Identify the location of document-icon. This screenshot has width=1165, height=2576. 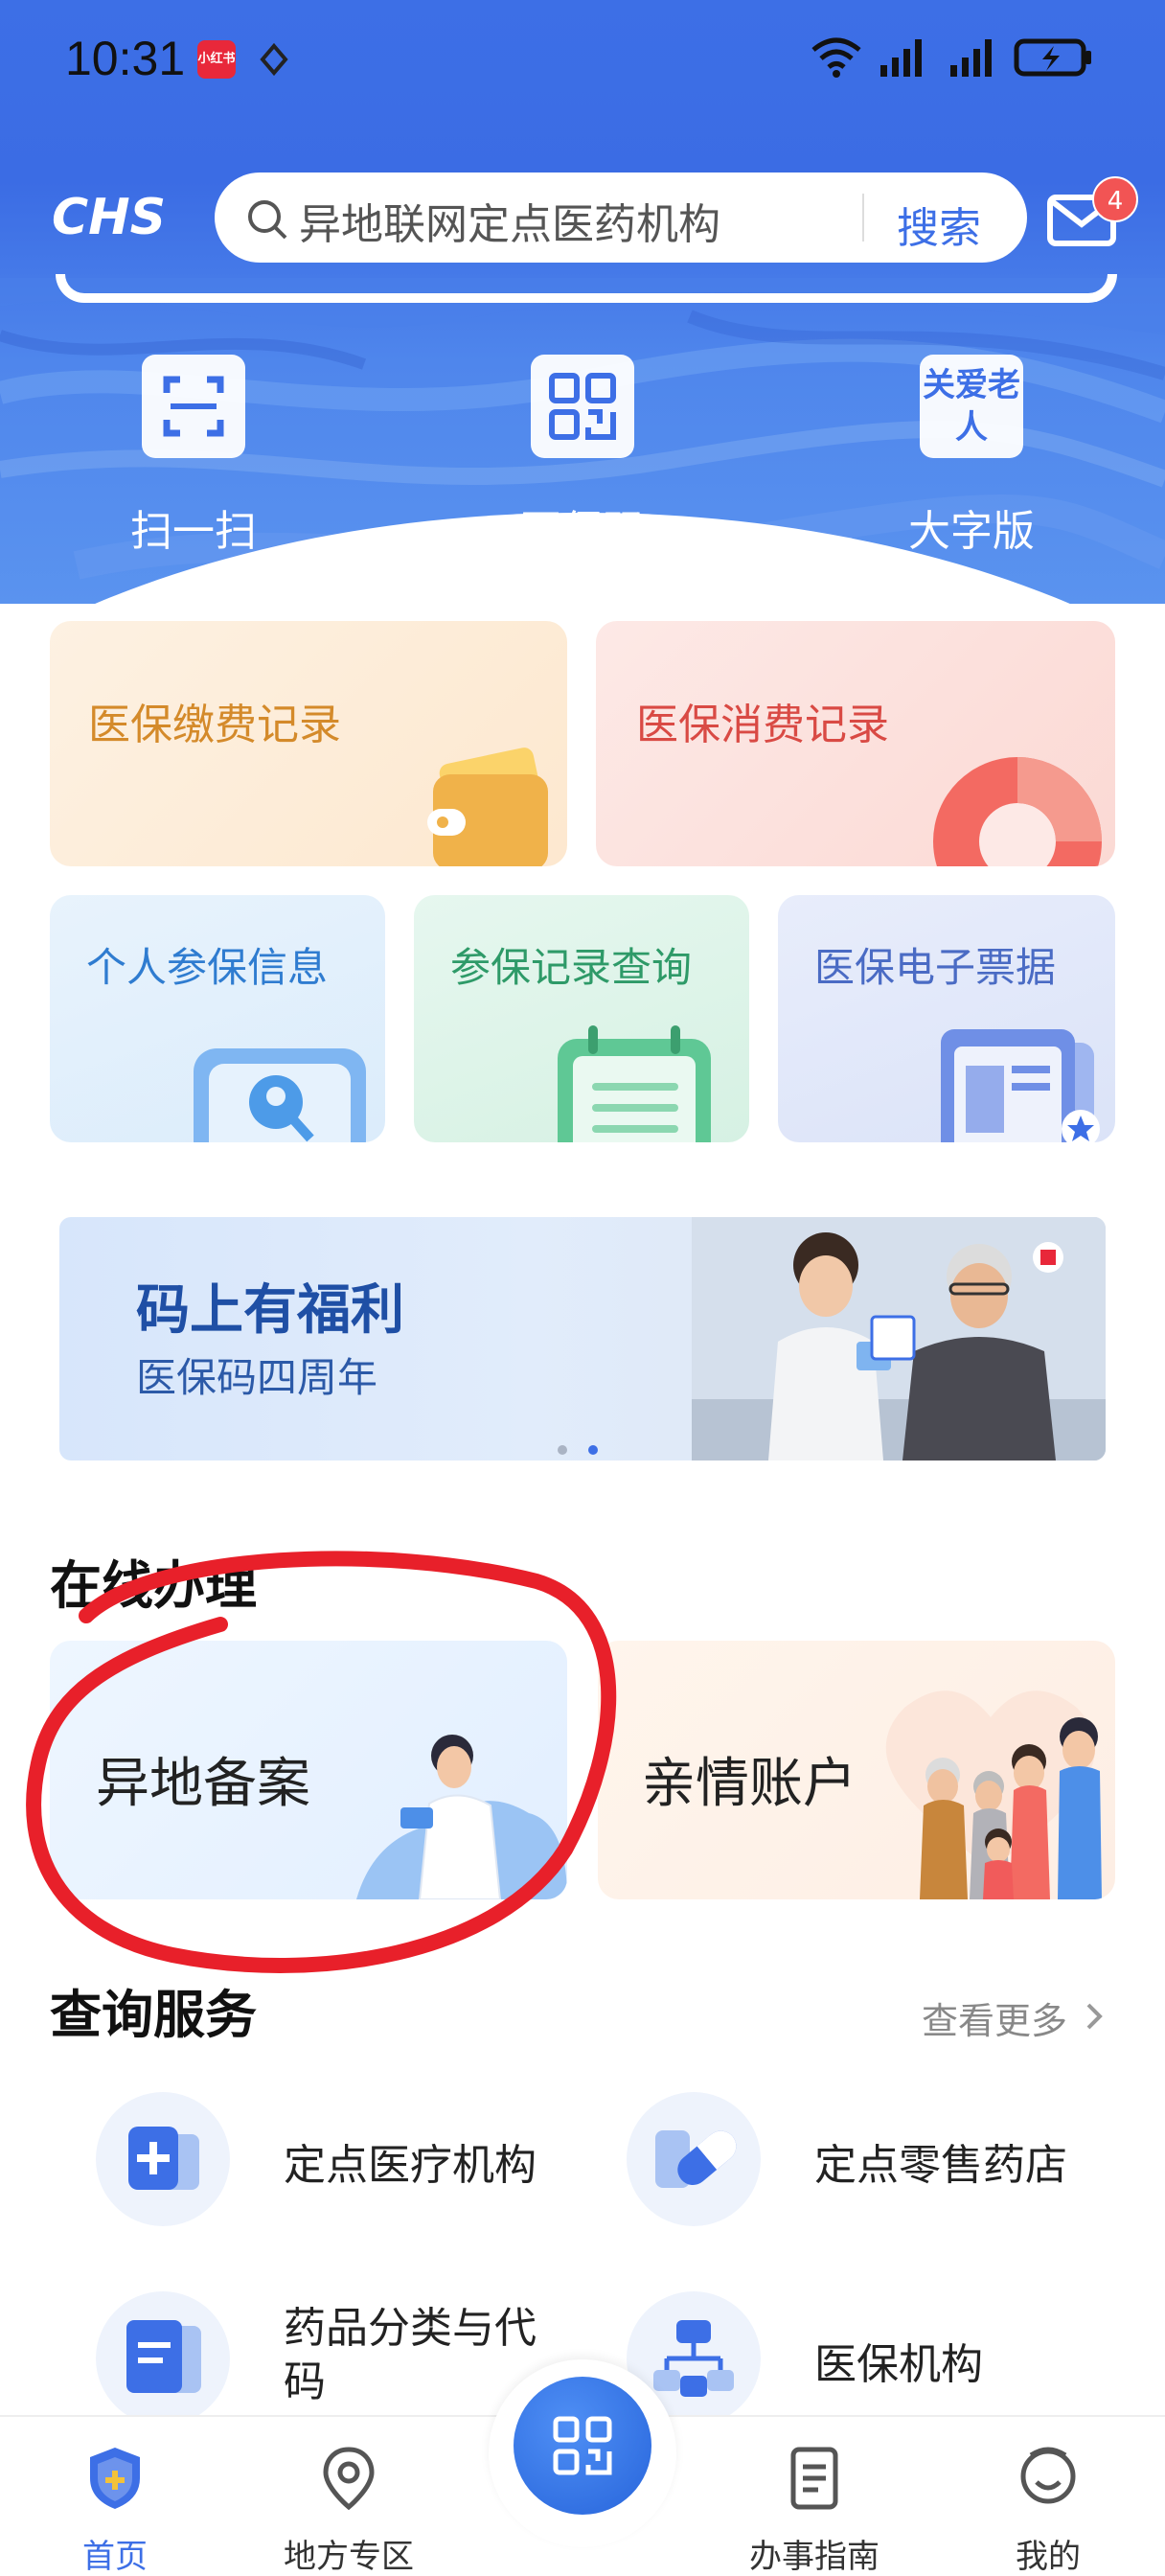
(163, 2358).